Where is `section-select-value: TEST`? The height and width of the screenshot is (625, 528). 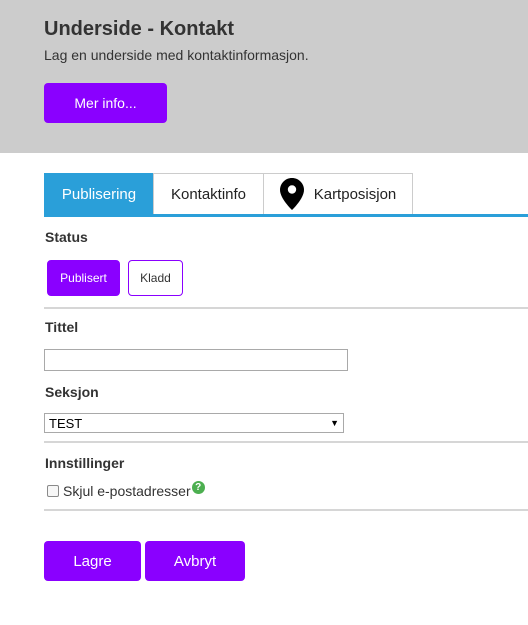 section-select-value: TEST is located at coordinates (66, 423).